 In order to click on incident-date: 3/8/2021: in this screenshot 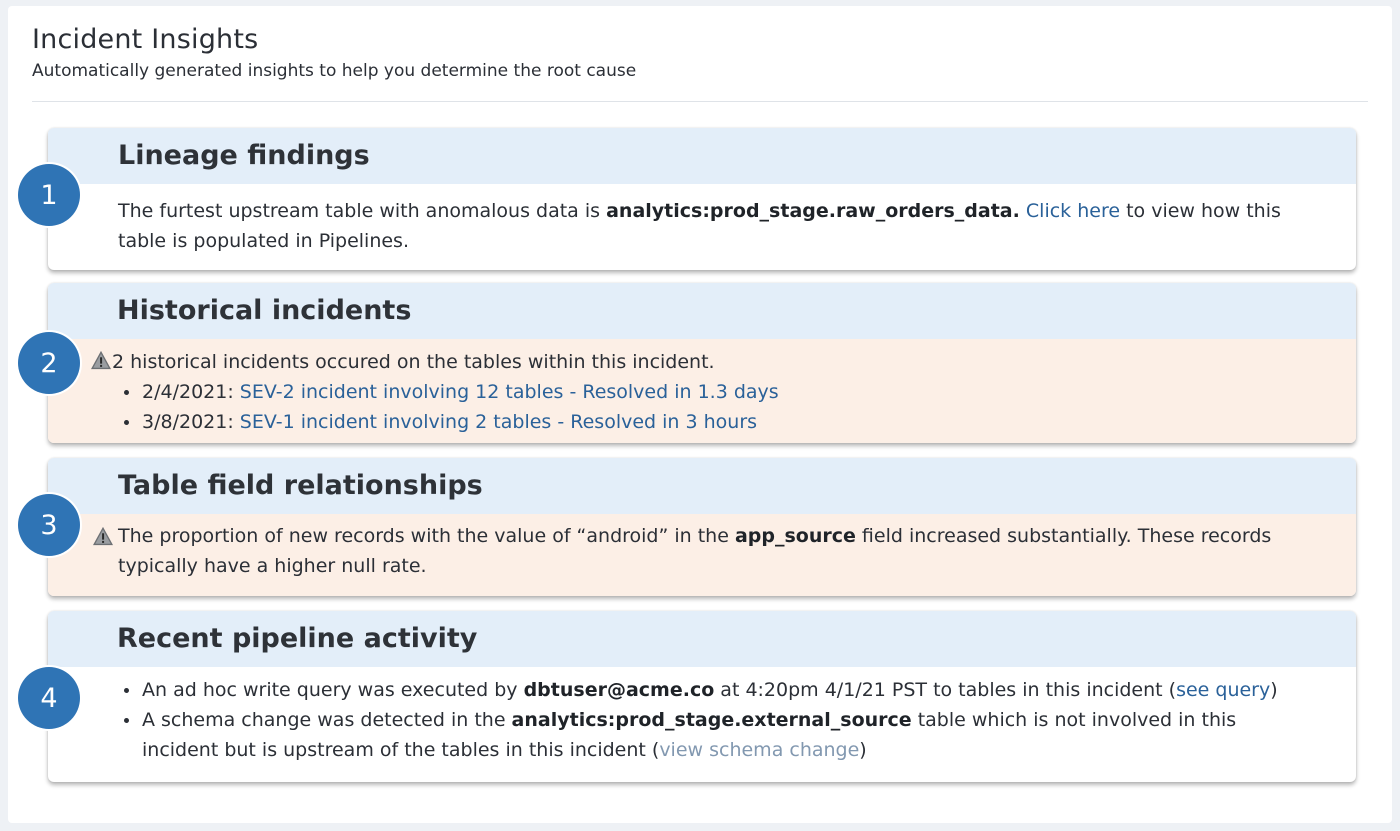, I will do `click(191, 422)`.